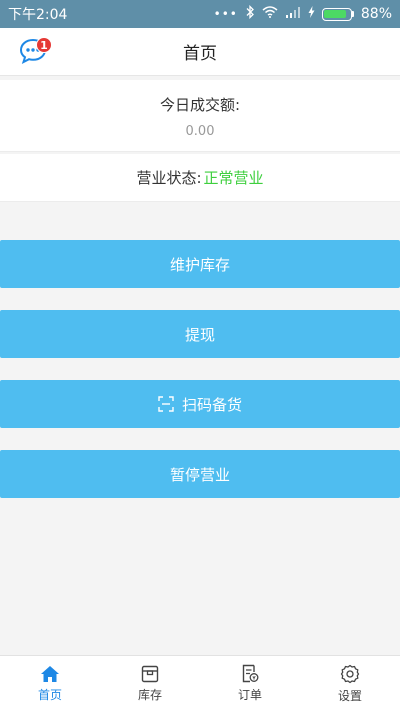  What do you see at coordinates (311, 14) in the screenshot?
I see `charging-icon` at bounding box center [311, 14].